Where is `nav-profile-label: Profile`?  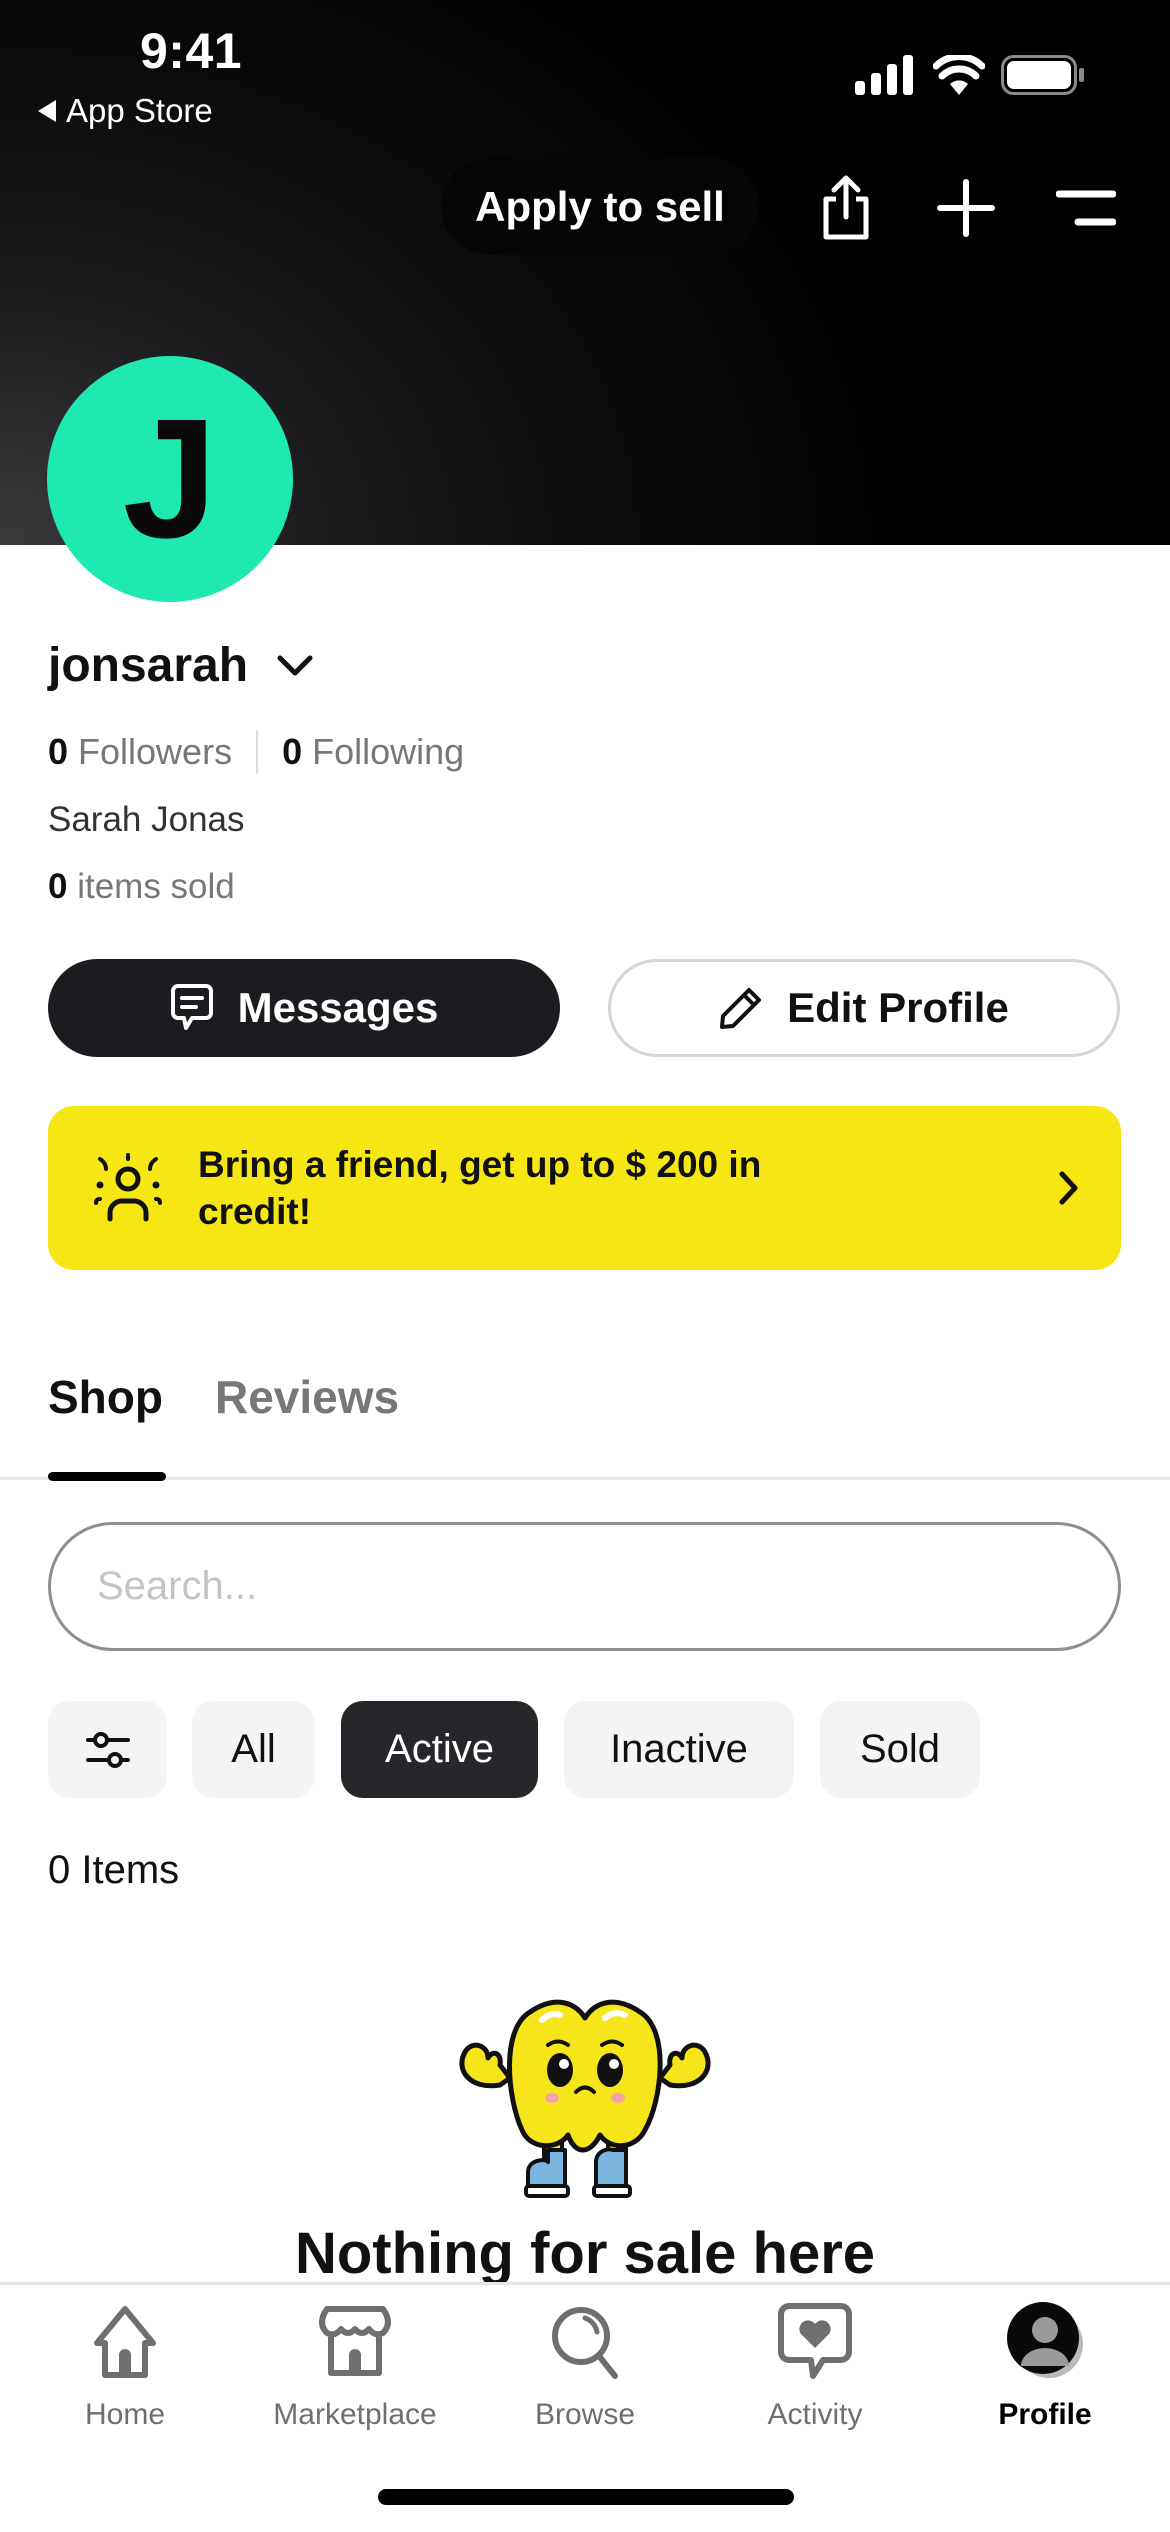 nav-profile-label: Profile is located at coordinates (1045, 2414).